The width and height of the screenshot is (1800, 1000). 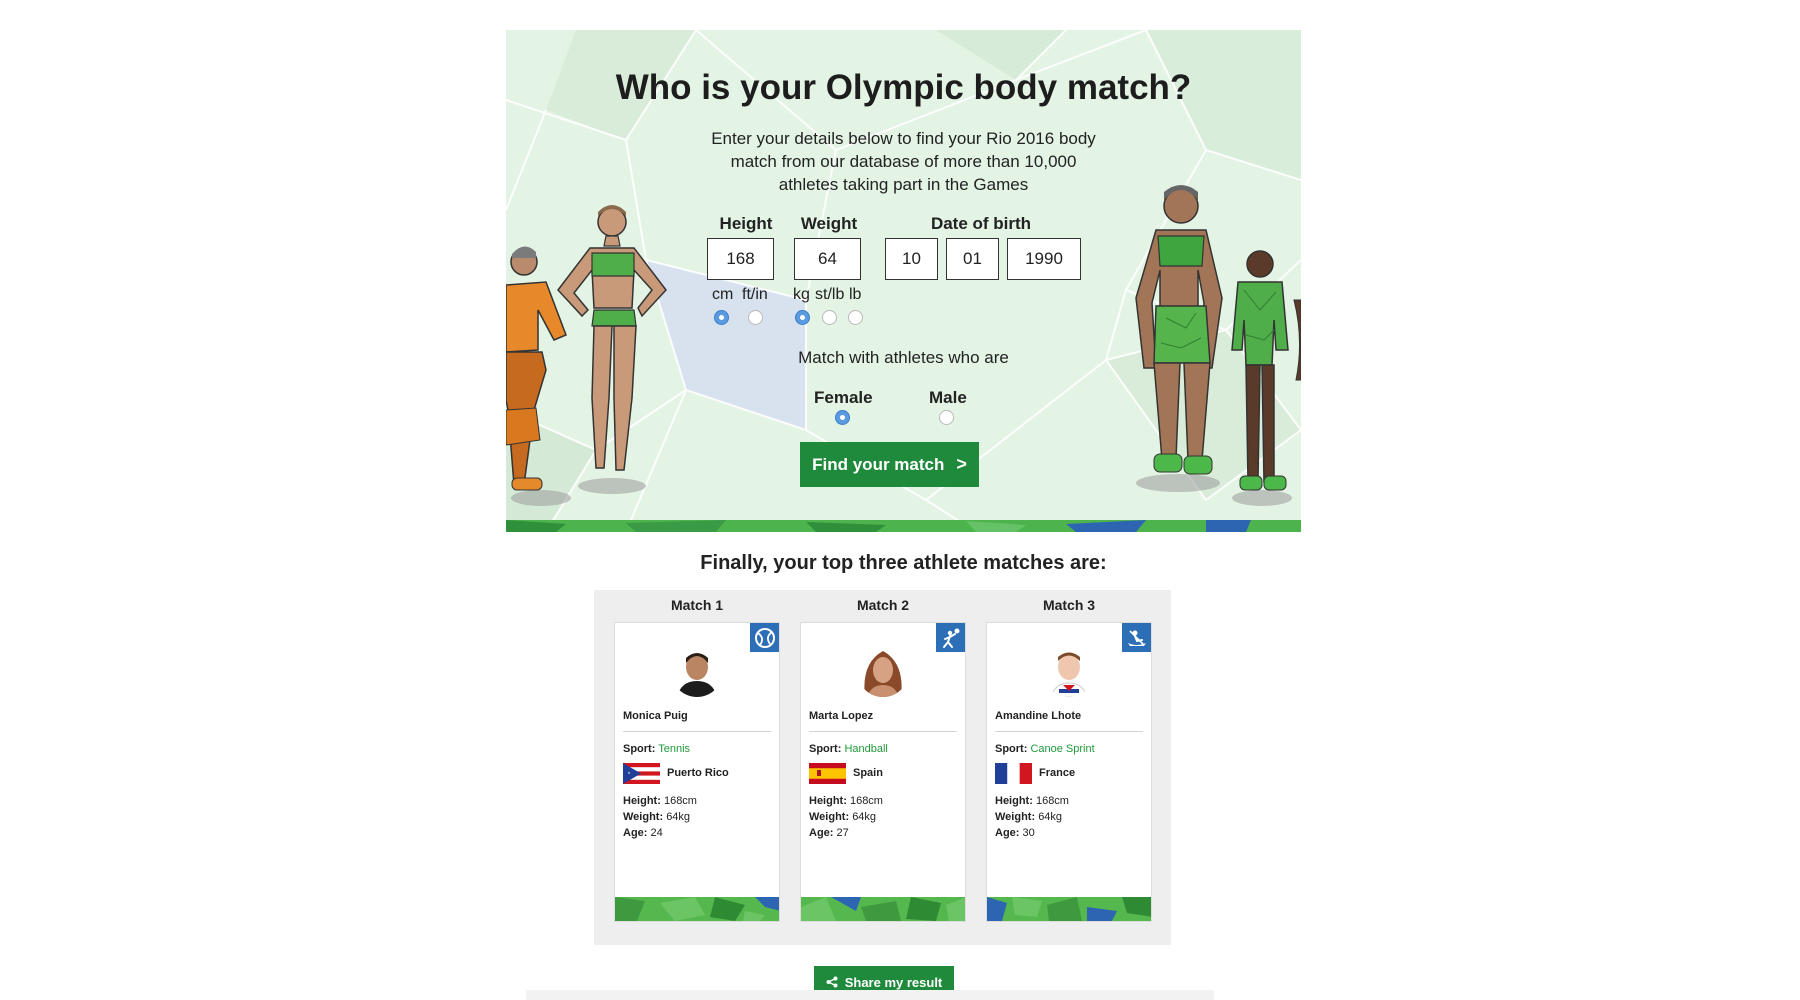 I want to click on radio-lb, so click(x=855, y=317).